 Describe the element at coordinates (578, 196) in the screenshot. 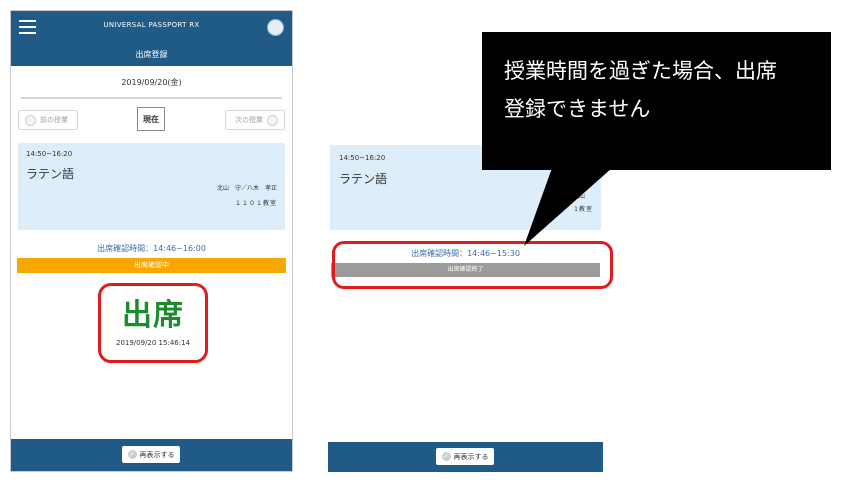

I see `class-teacher: 北山` at that location.